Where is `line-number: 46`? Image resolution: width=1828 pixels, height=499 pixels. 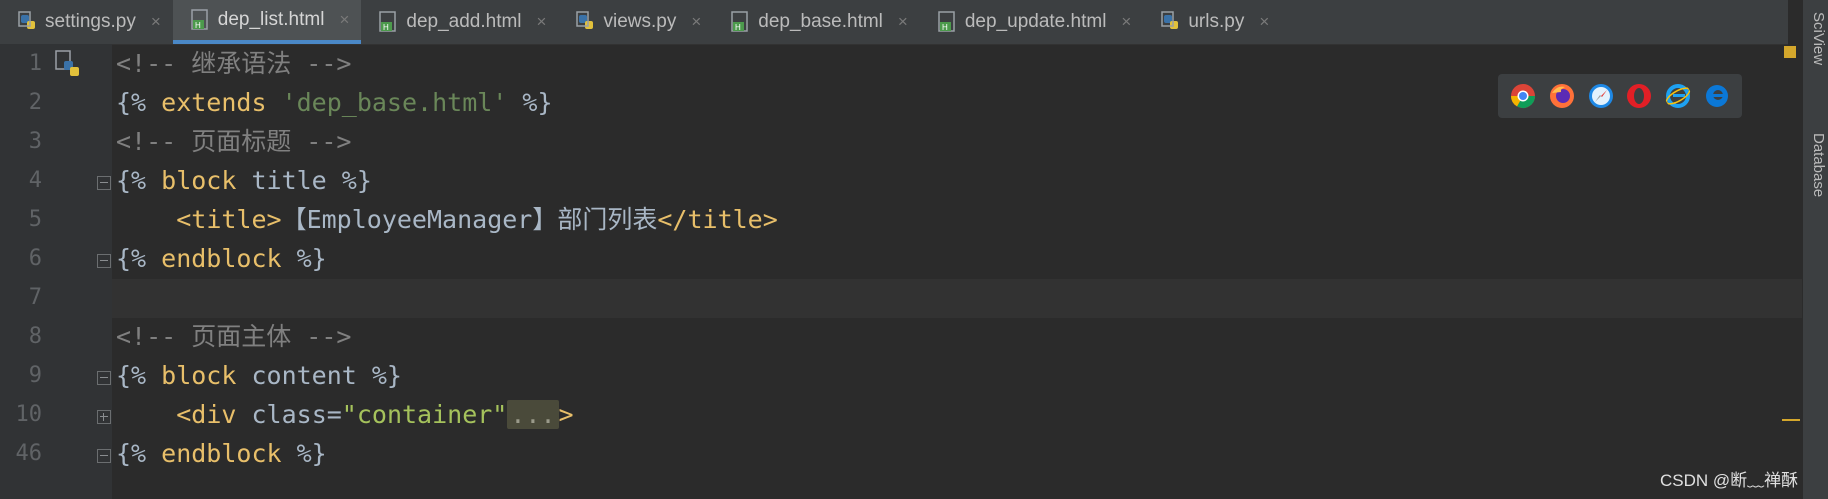 line-number: 46 is located at coordinates (29, 453).